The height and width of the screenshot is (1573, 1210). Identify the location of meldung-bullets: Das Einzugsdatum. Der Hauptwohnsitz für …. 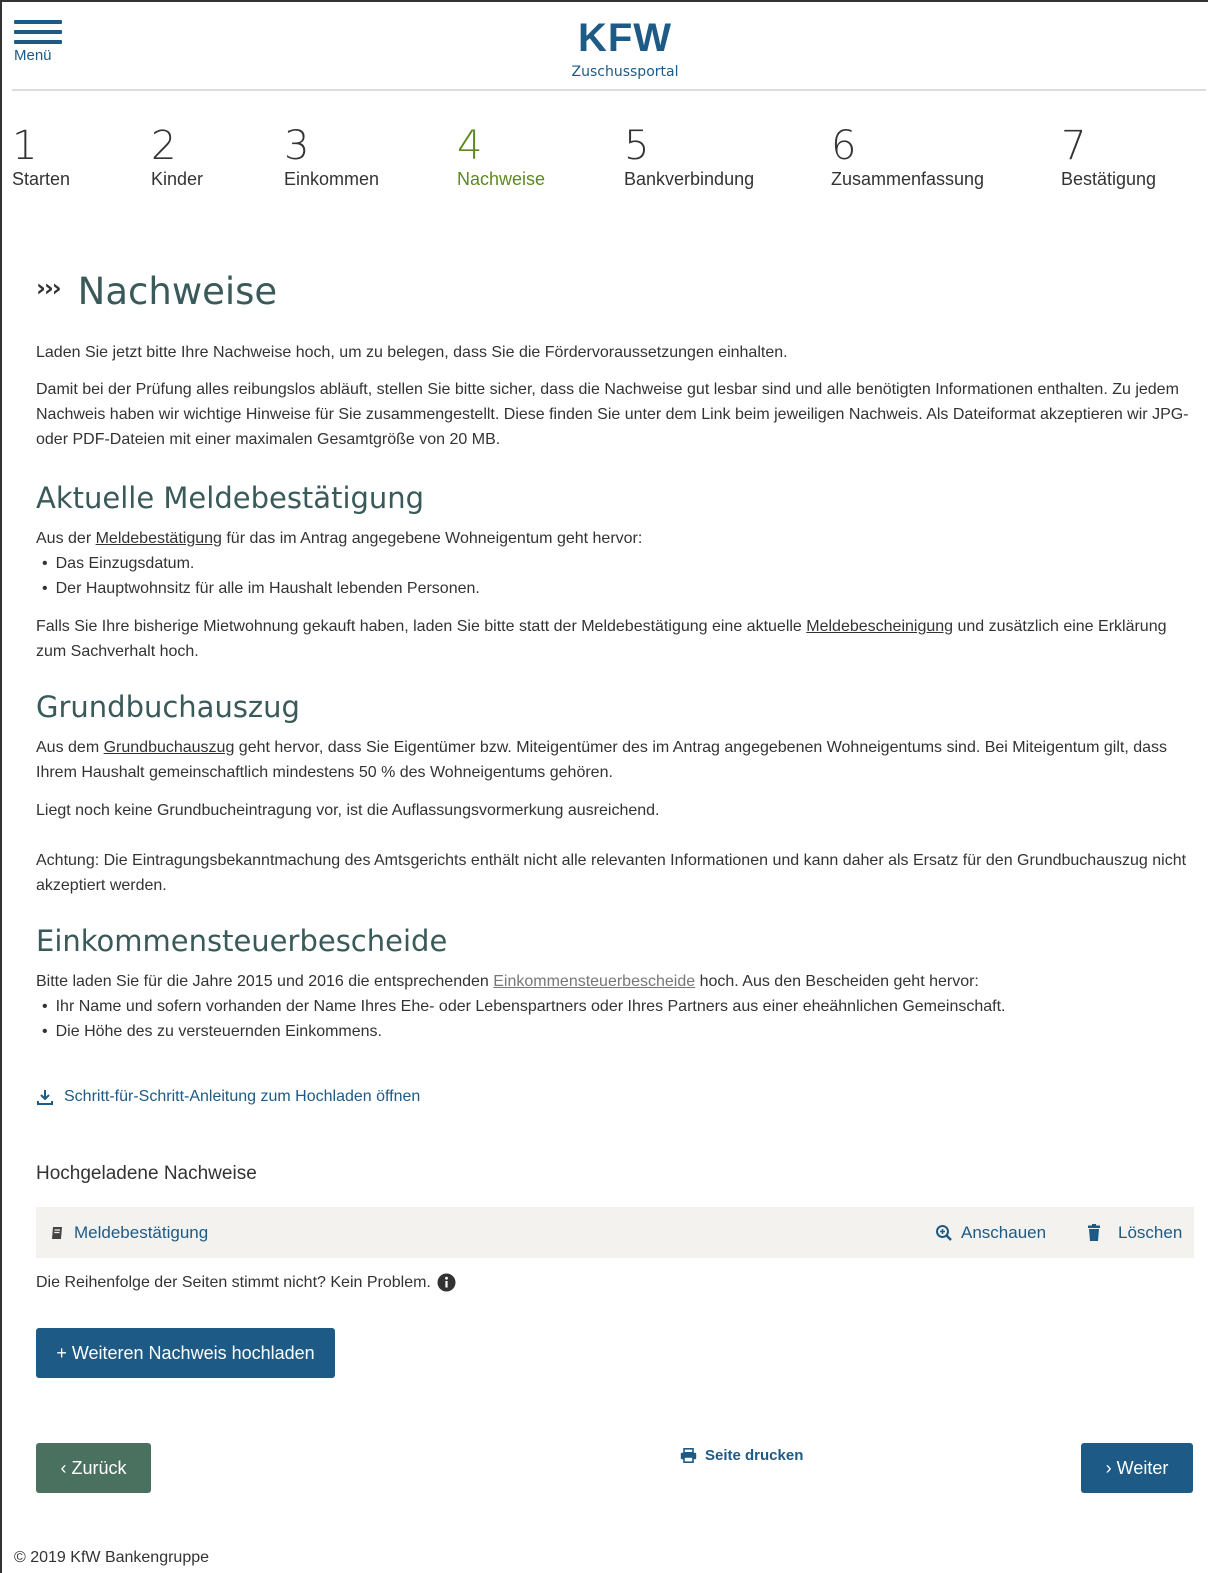
(616, 576).